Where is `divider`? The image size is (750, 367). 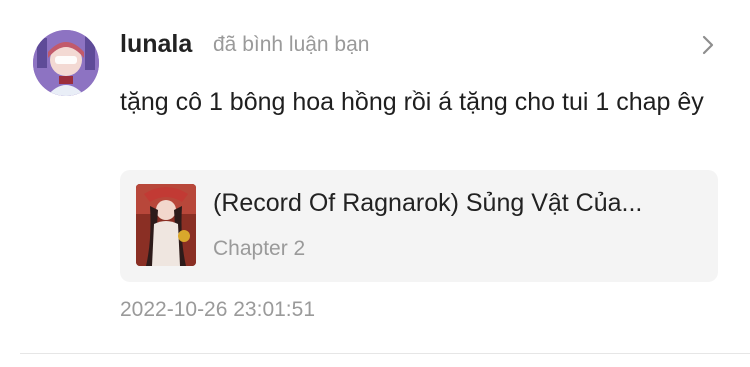 divider is located at coordinates (385, 353).